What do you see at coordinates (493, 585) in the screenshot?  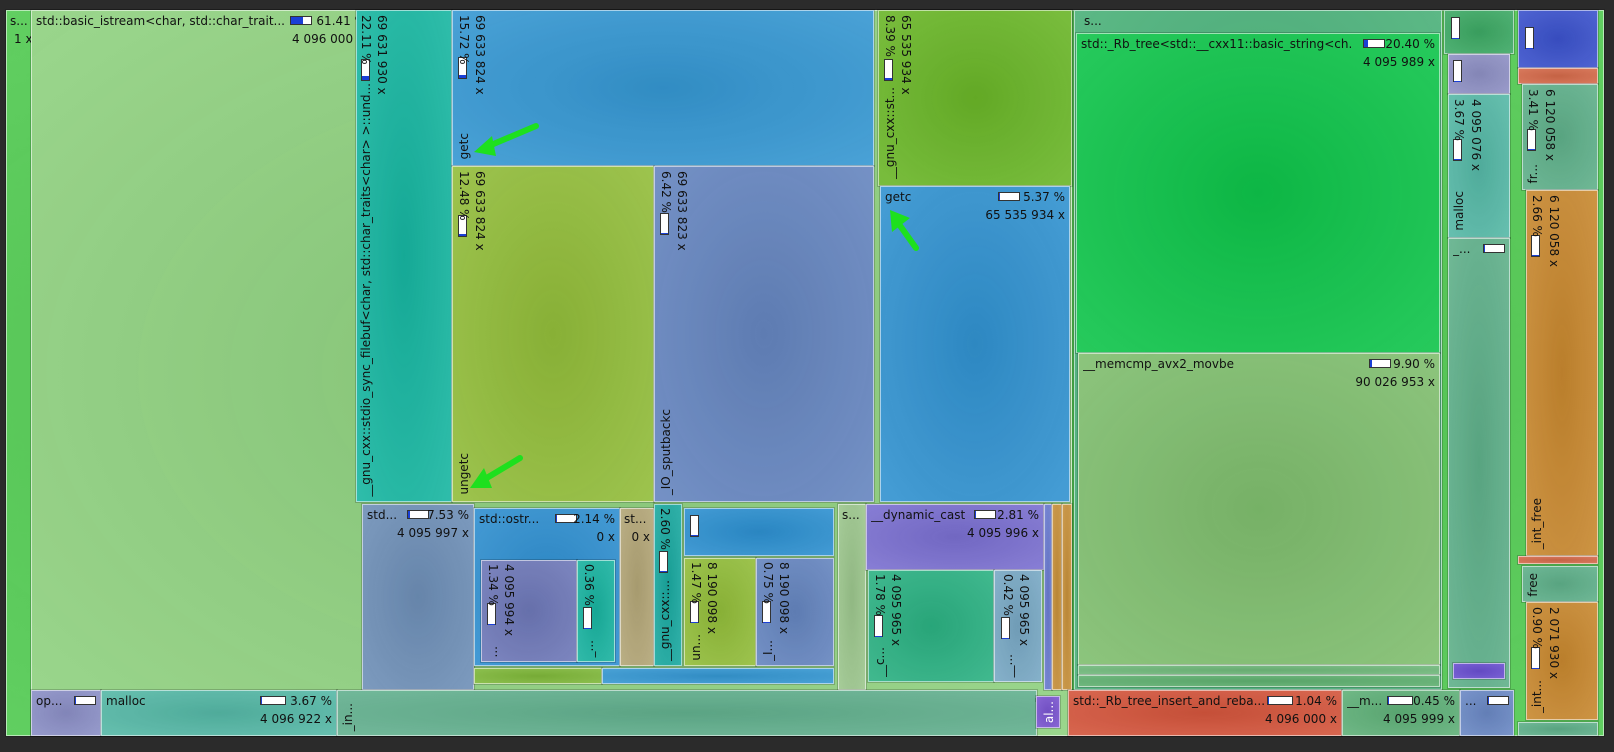 I see `s134-pct: 1.34 %` at bounding box center [493, 585].